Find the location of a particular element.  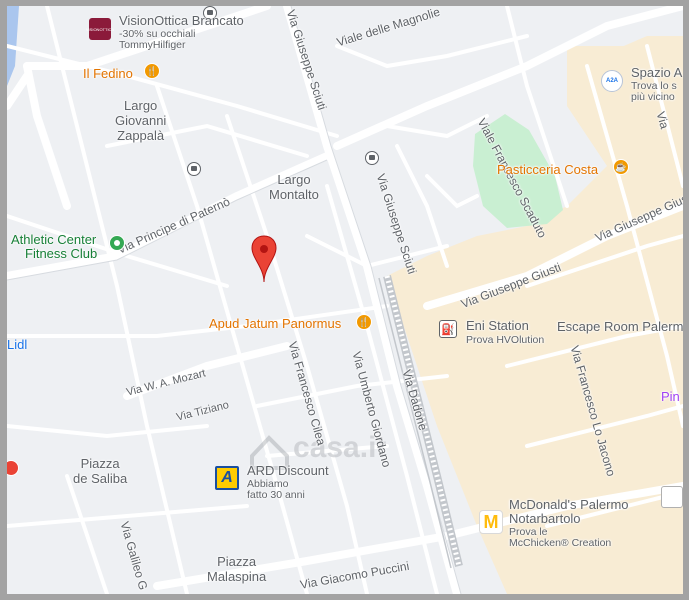

mcdonalds-logo-text: M is located at coordinates (491, 521).